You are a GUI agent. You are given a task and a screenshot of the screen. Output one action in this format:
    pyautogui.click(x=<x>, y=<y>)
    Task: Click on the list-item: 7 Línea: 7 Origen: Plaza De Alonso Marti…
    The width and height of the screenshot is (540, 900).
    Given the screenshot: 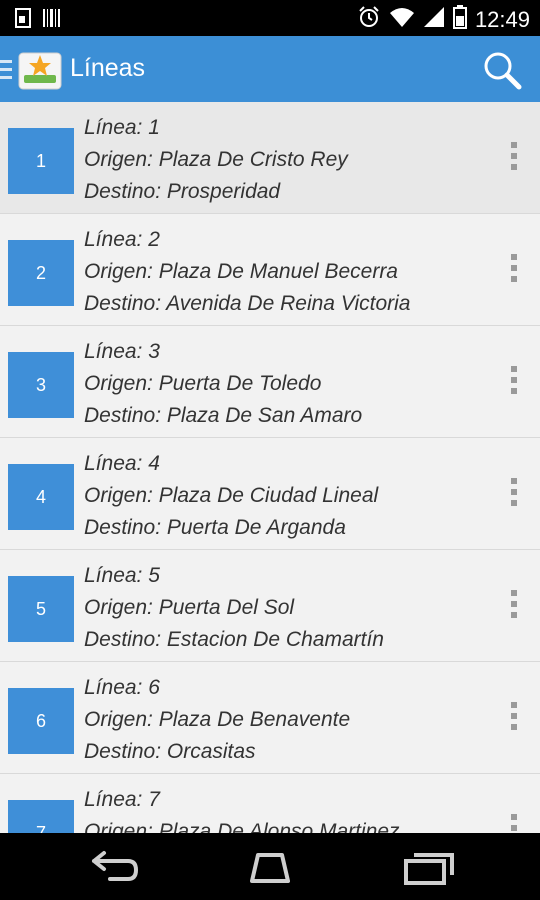 What is the action you would take?
    pyautogui.click(x=270, y=803)
    